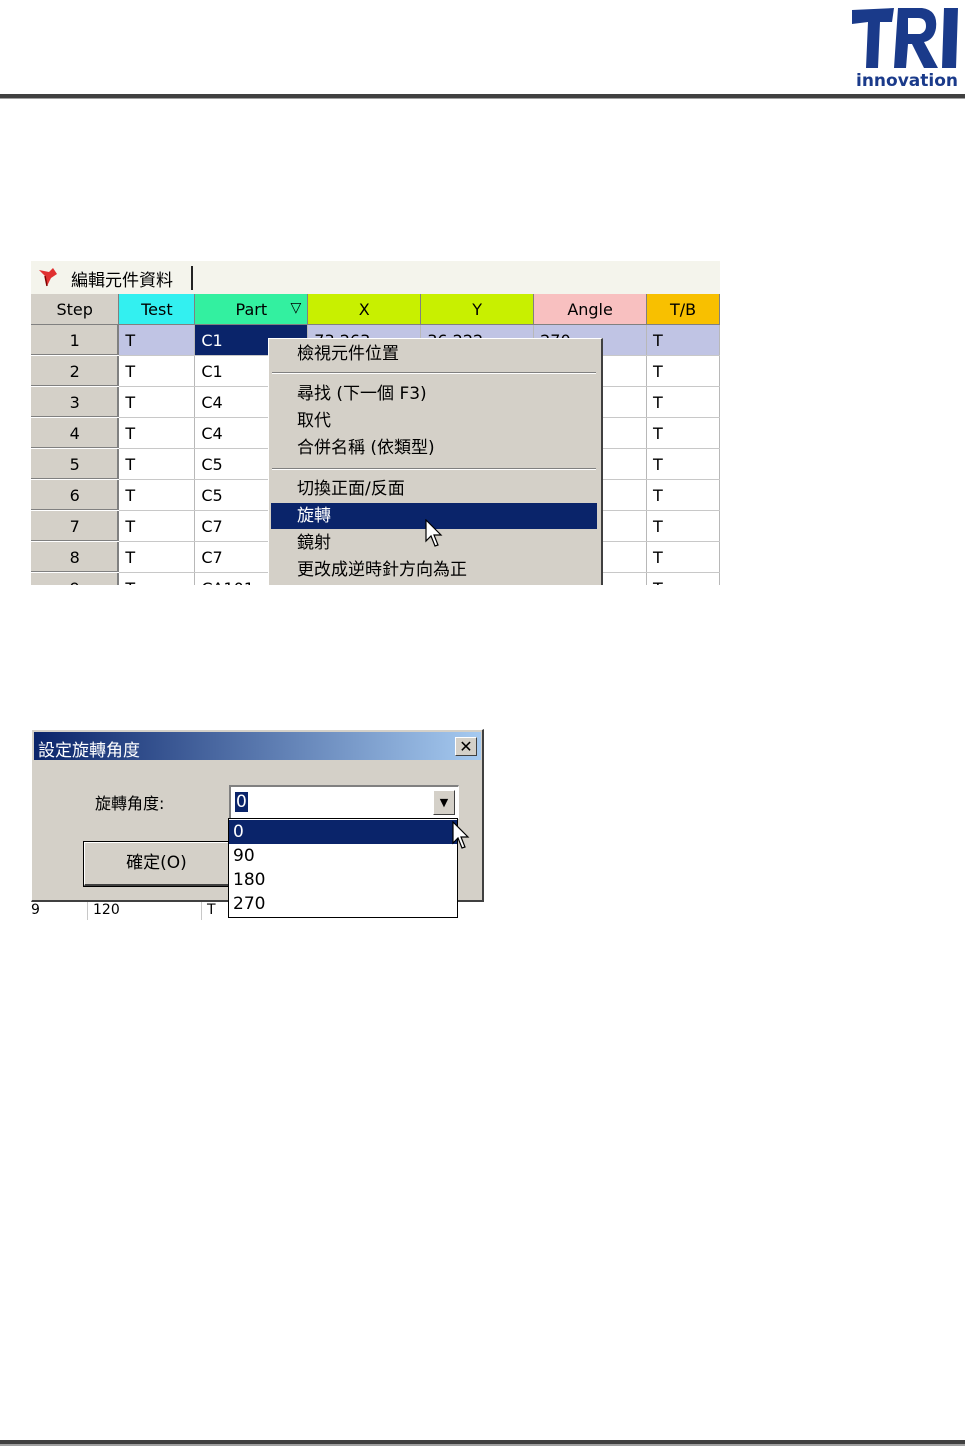  I want to click on column-header-label: Angle, so click(590, 309).